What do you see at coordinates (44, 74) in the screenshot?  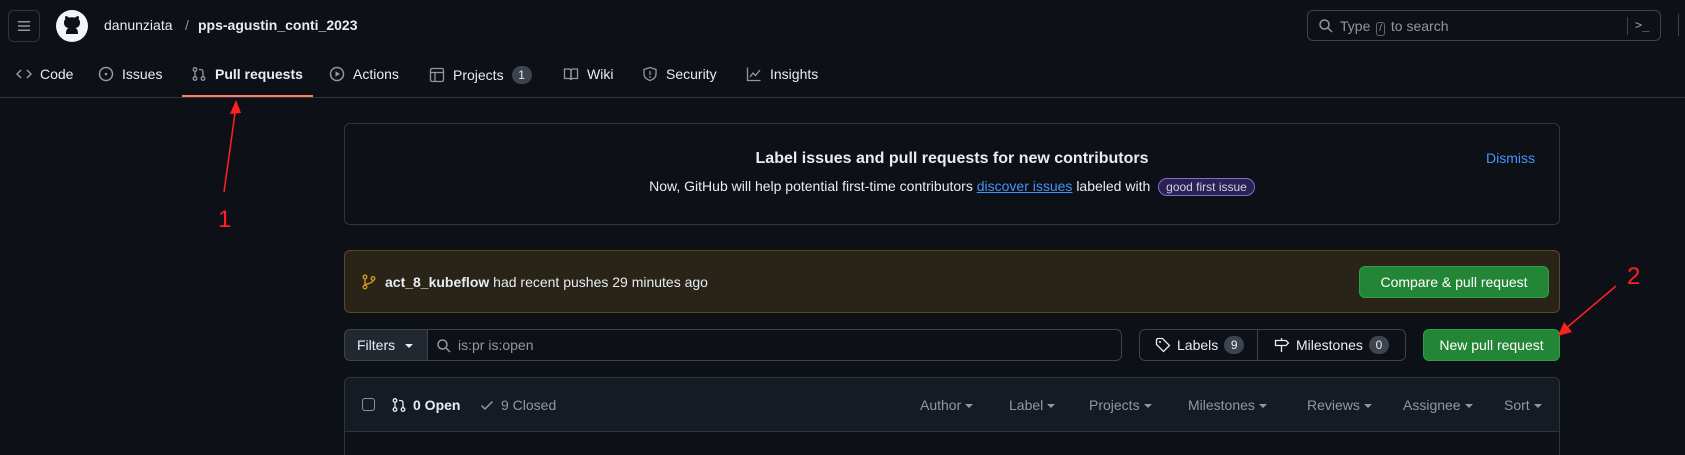 I see `tab-code: Code` at bounding box center [44, 74].